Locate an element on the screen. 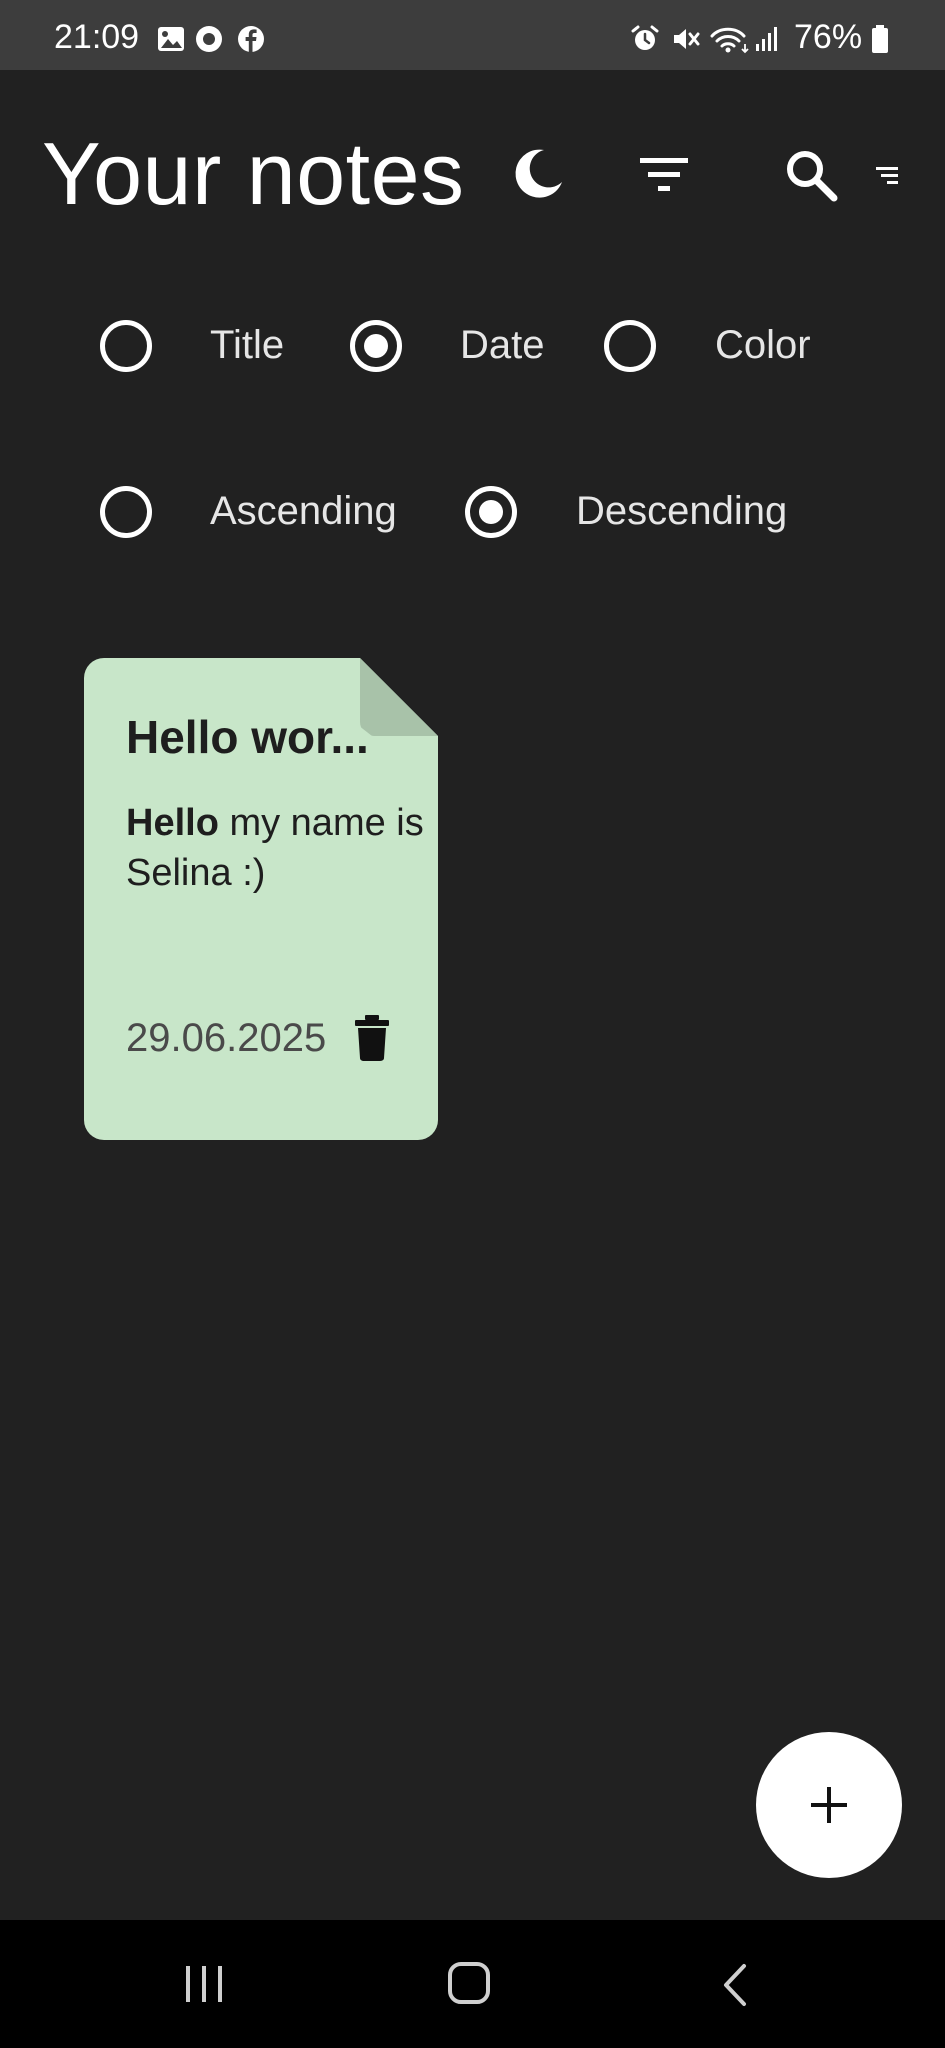  mute-icon is located at coordinates (687, 39).